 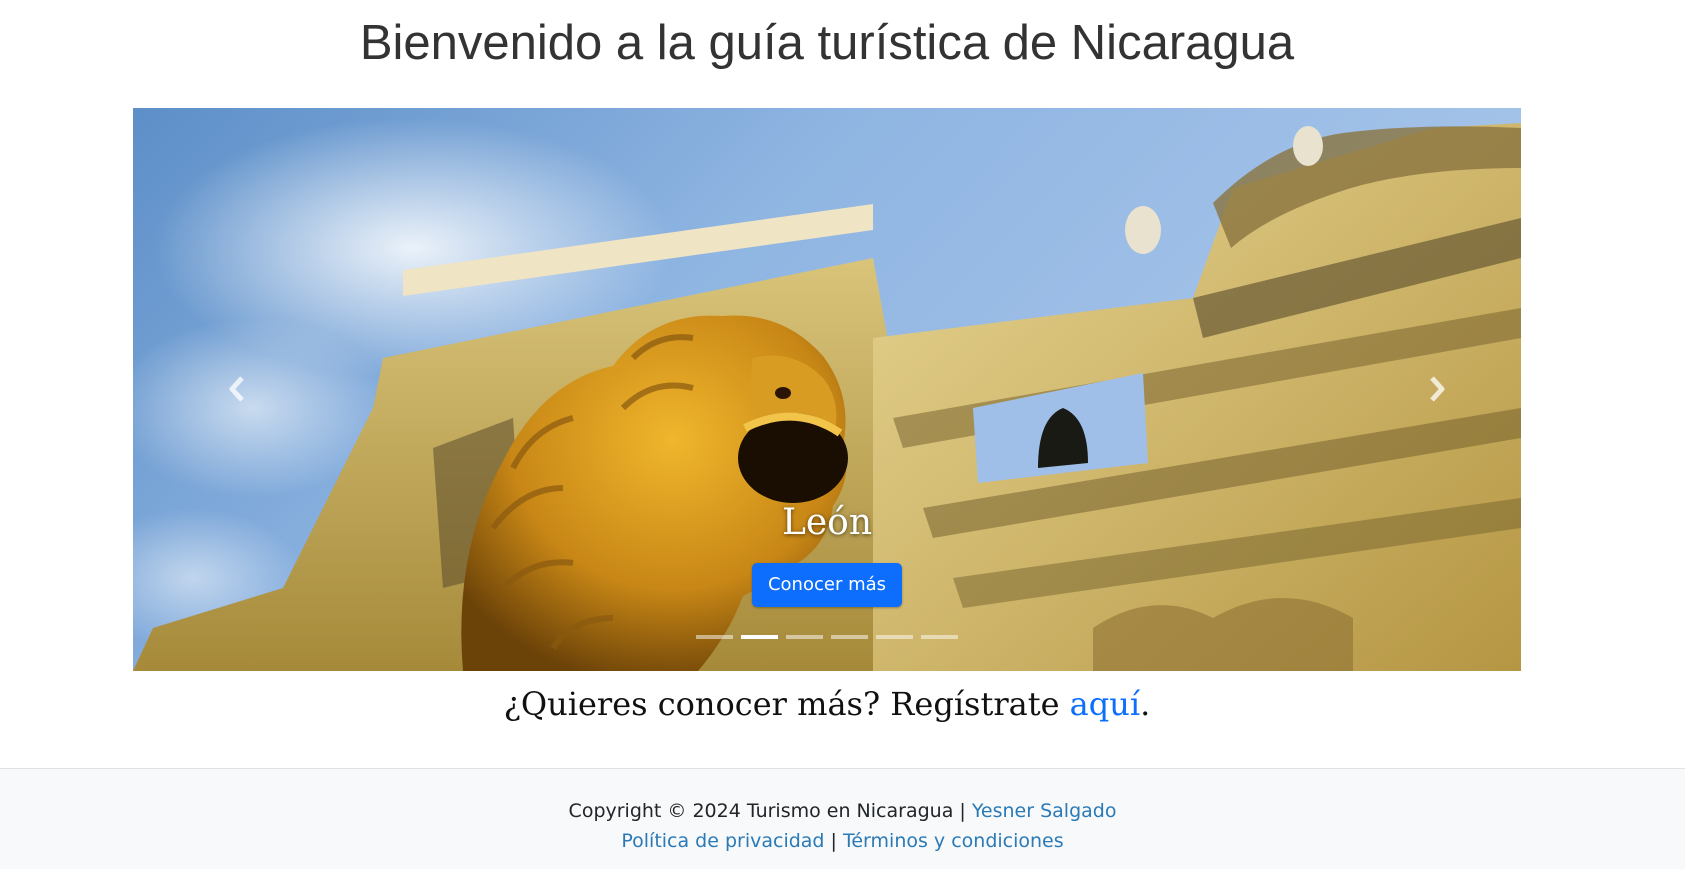 What do you see at coordinates (827, 637) in the screenshot?
I see `carousel-indicators` at bounding box center [827, 637].